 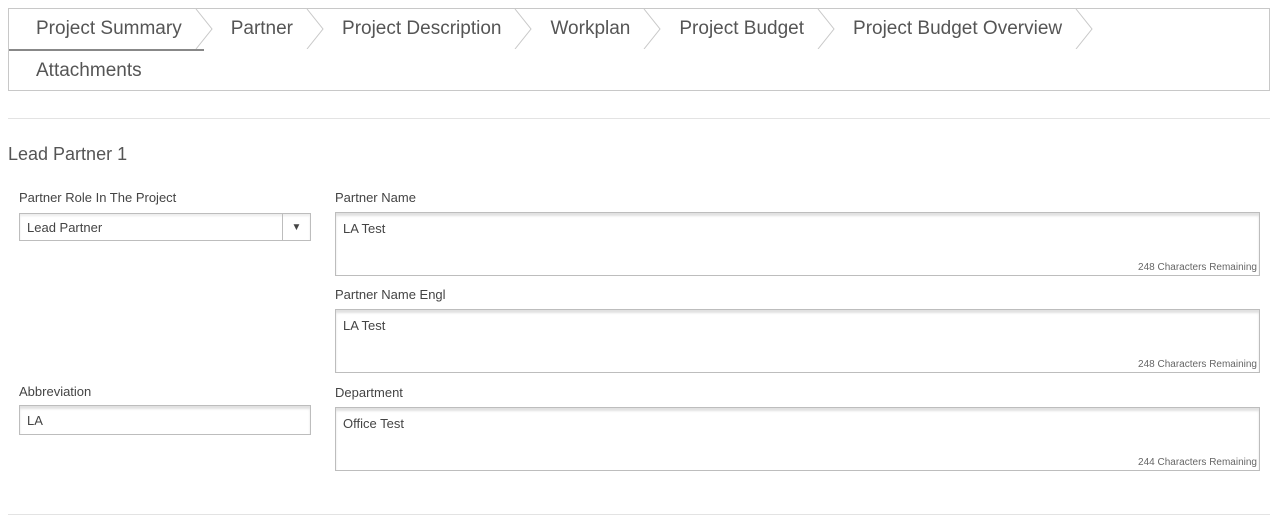 I want to click on abbreviation-value: LA, so click(x=35, y=420).